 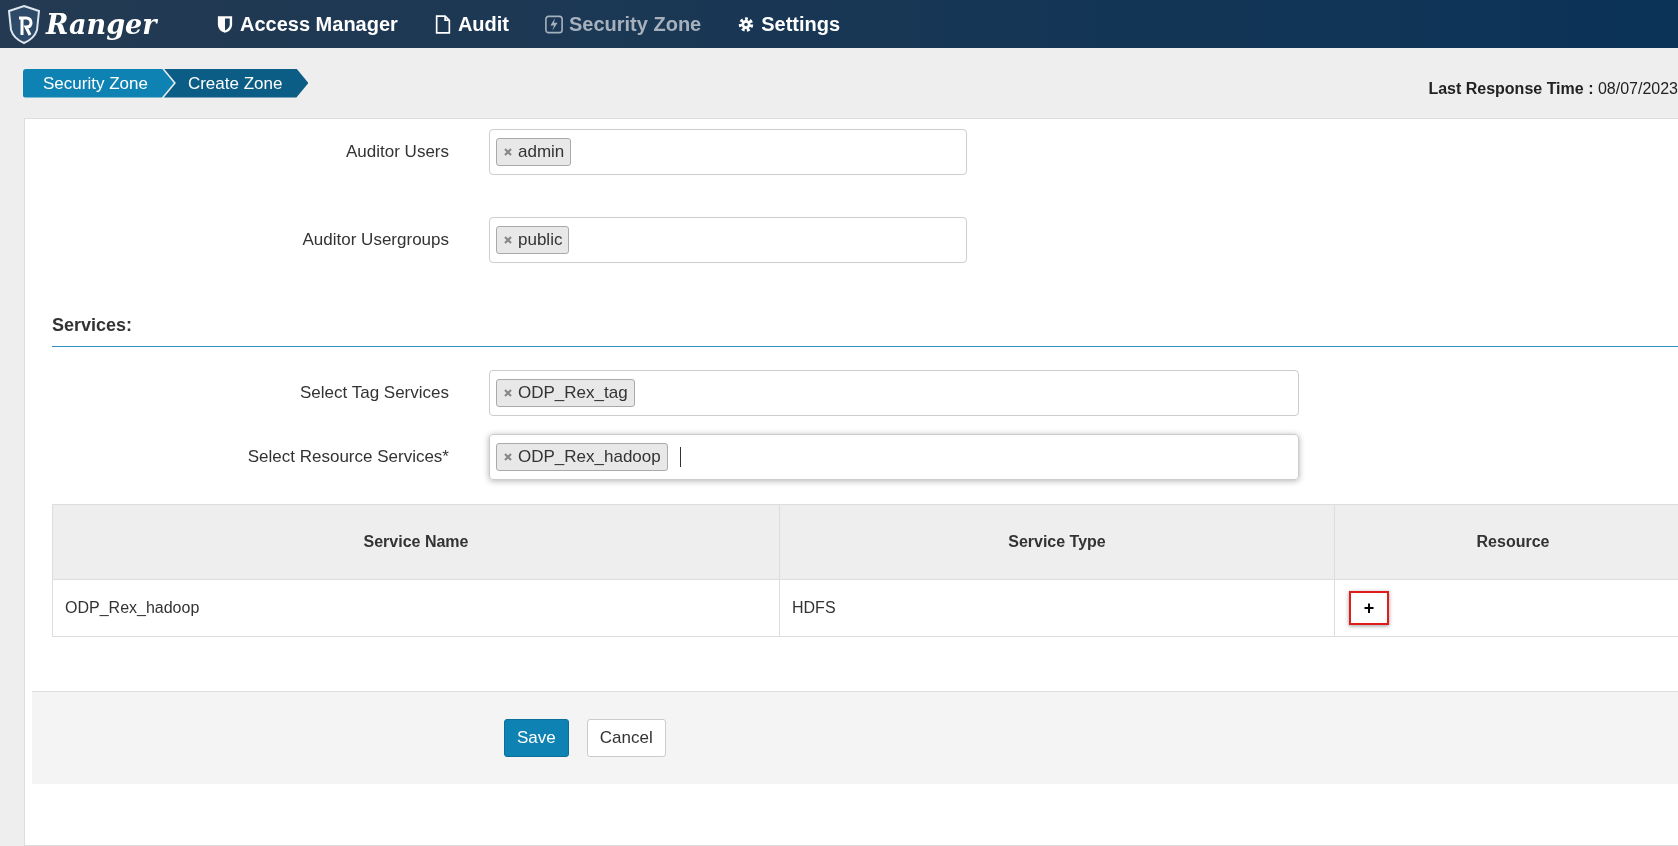 I want to click on cancel-button: Cancel, so click(x=626, y=738).